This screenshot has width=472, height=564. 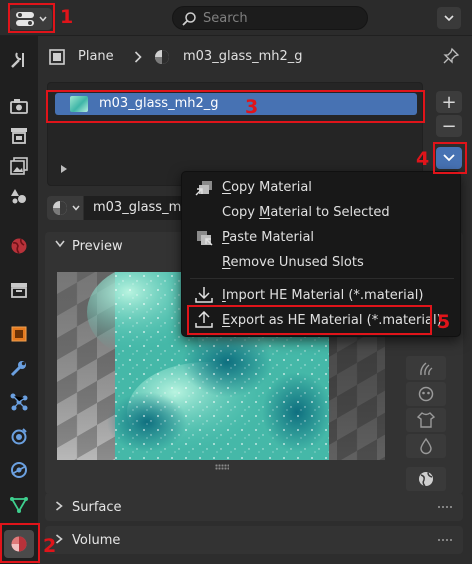 What do you see at coordinates (268, 237) in the screenshot?
I see `menu-item-paste-material: Paste Material` at bounding box center [268, 237].